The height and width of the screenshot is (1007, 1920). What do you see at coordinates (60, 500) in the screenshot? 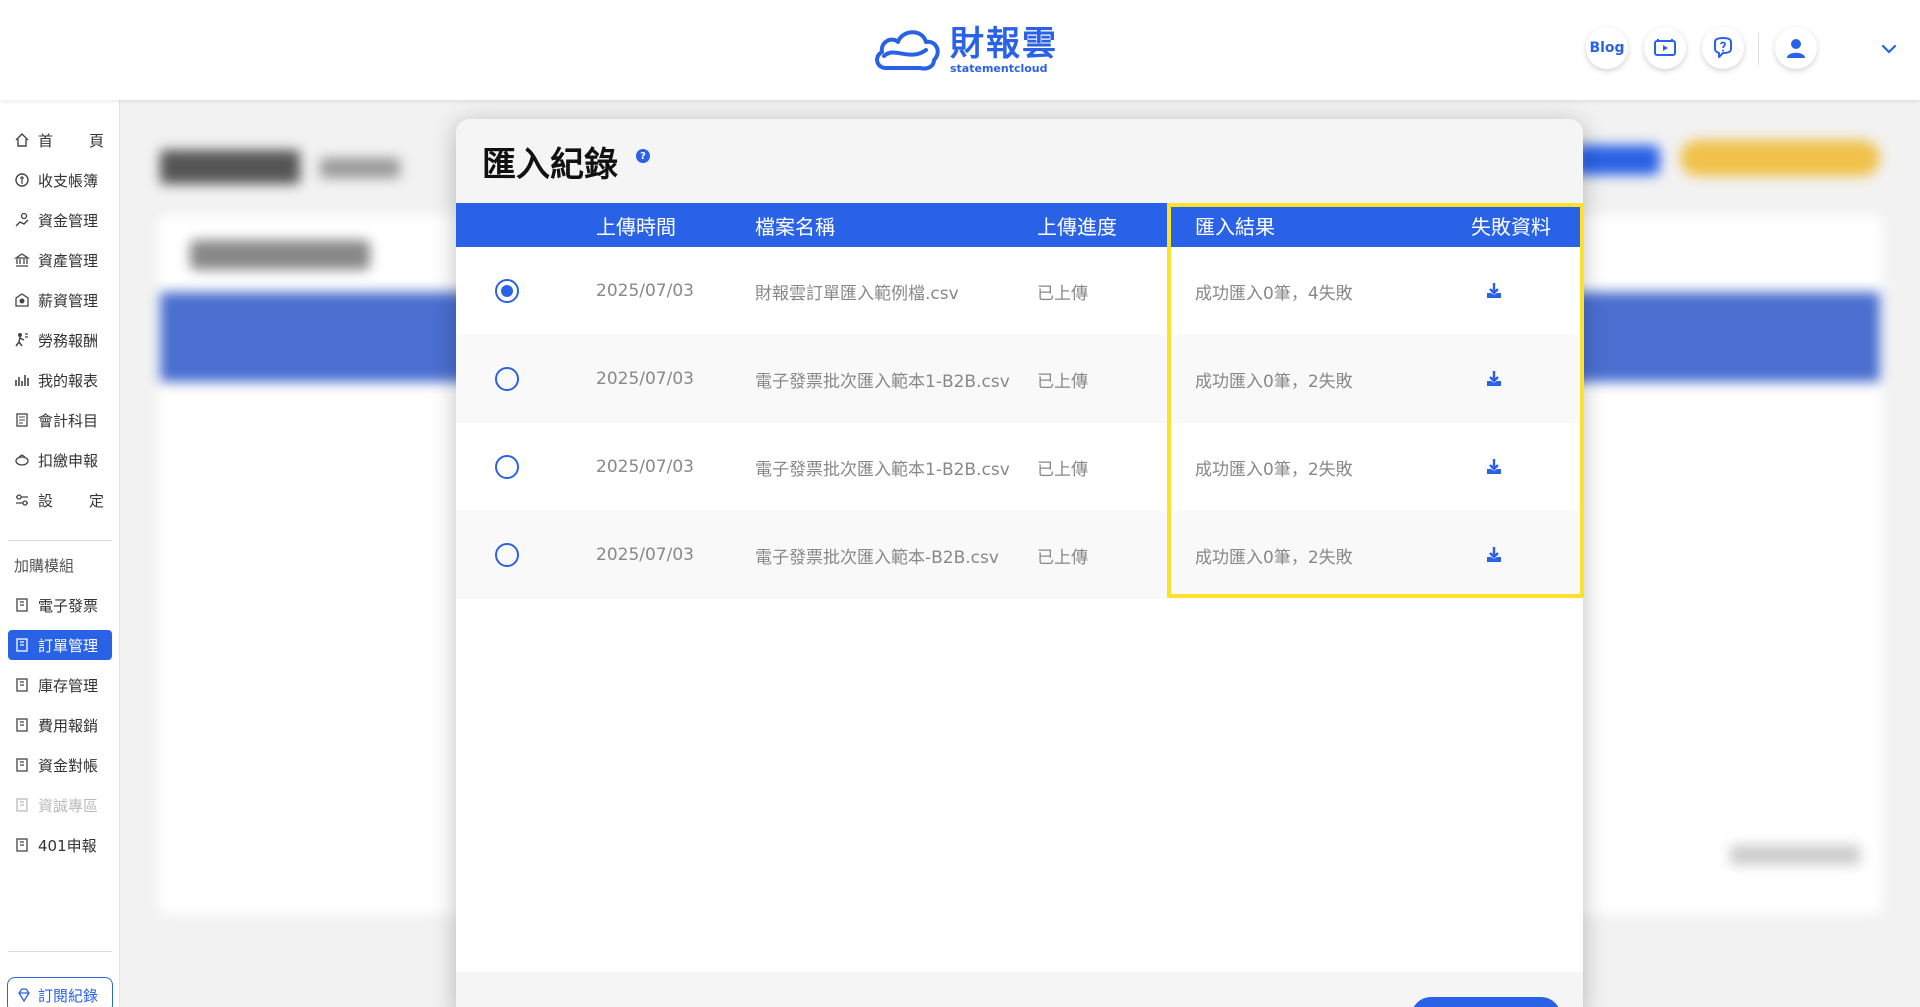
I see `sidebar-item-settings: 設定` at bounding box center [60, 500].